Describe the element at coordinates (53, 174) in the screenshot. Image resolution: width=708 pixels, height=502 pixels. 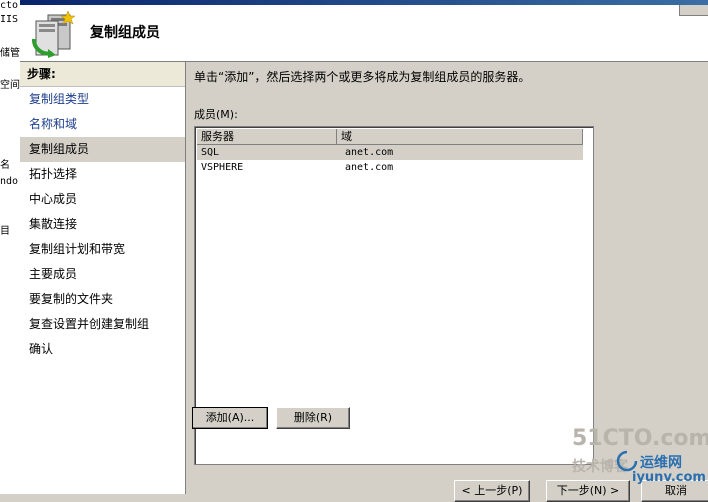
I see `step-topology-selection: 拓扑选择` at that location.